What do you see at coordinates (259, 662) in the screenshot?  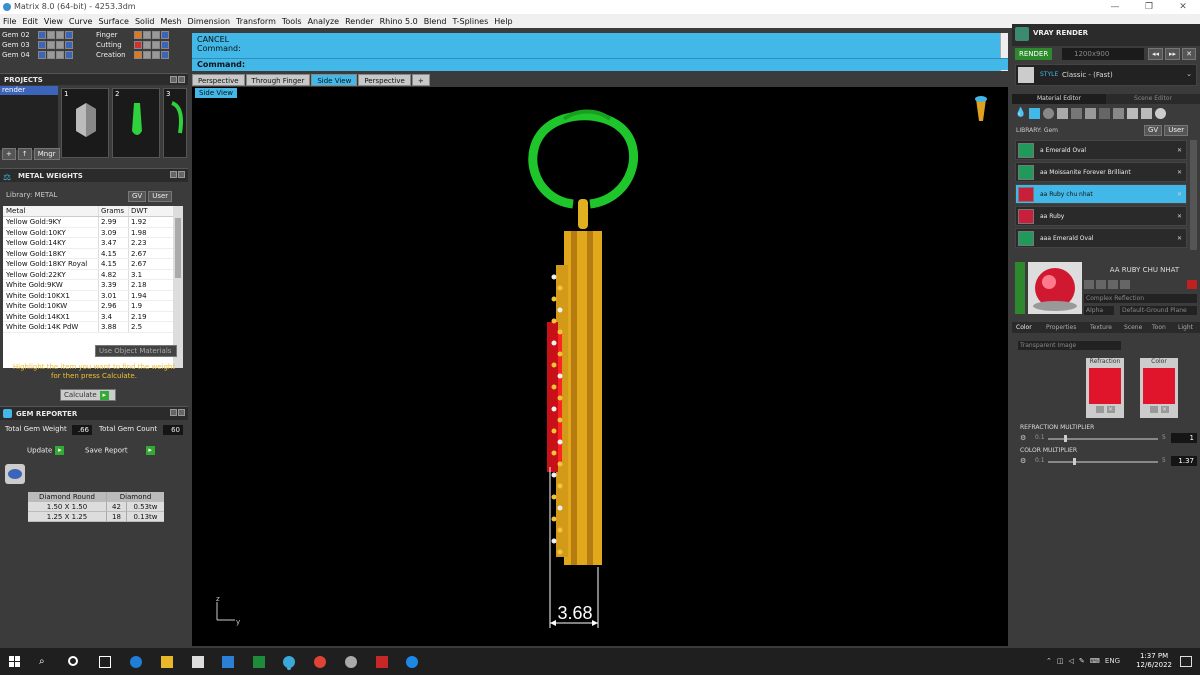 I see `excel-icon` at bounding box center [259, 662].